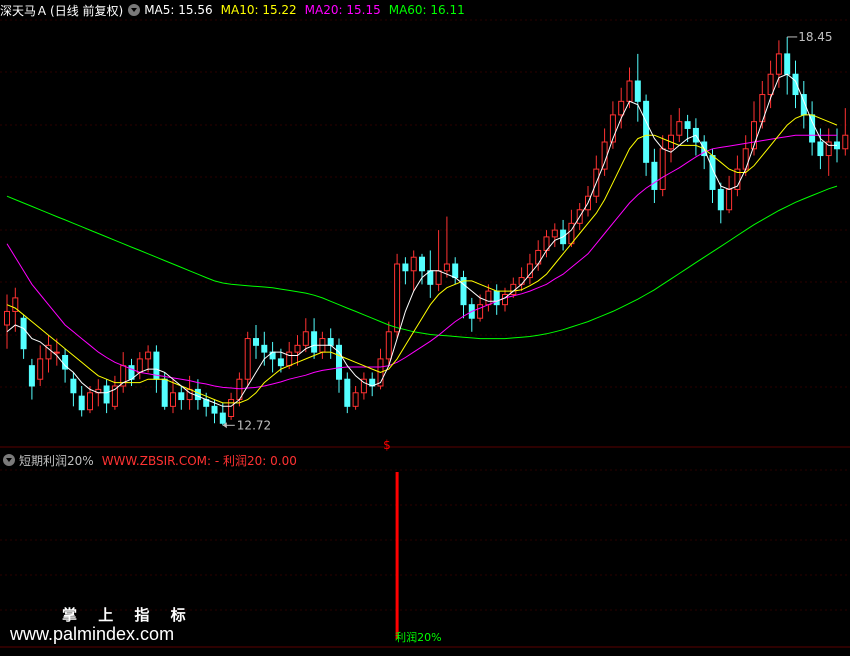 The width and height of the screenshot is (850, 656). I want to click on high-price-label: 18.45, so click(815, 37).